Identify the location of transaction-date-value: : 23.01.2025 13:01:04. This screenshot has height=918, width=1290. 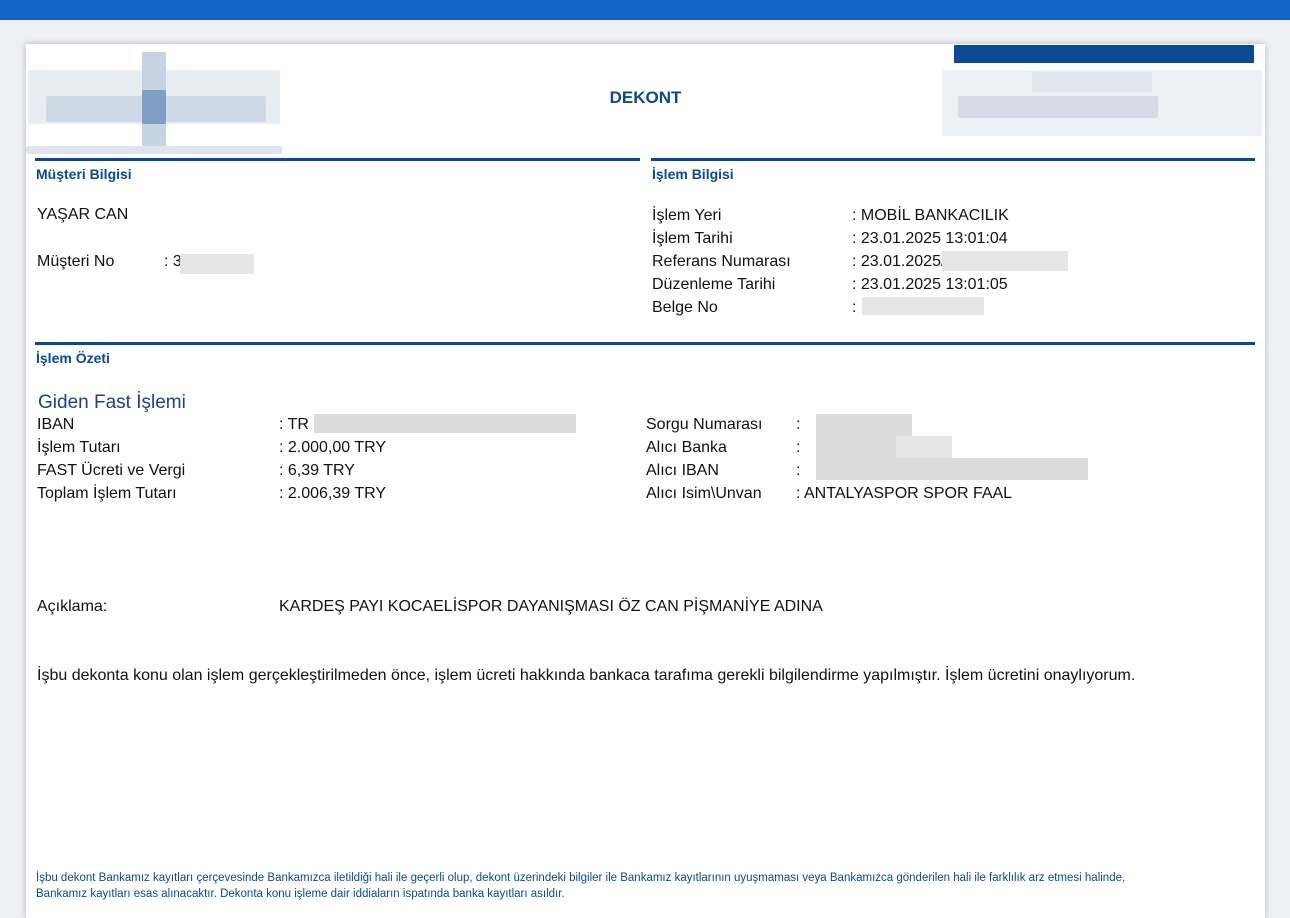
(930, 238).